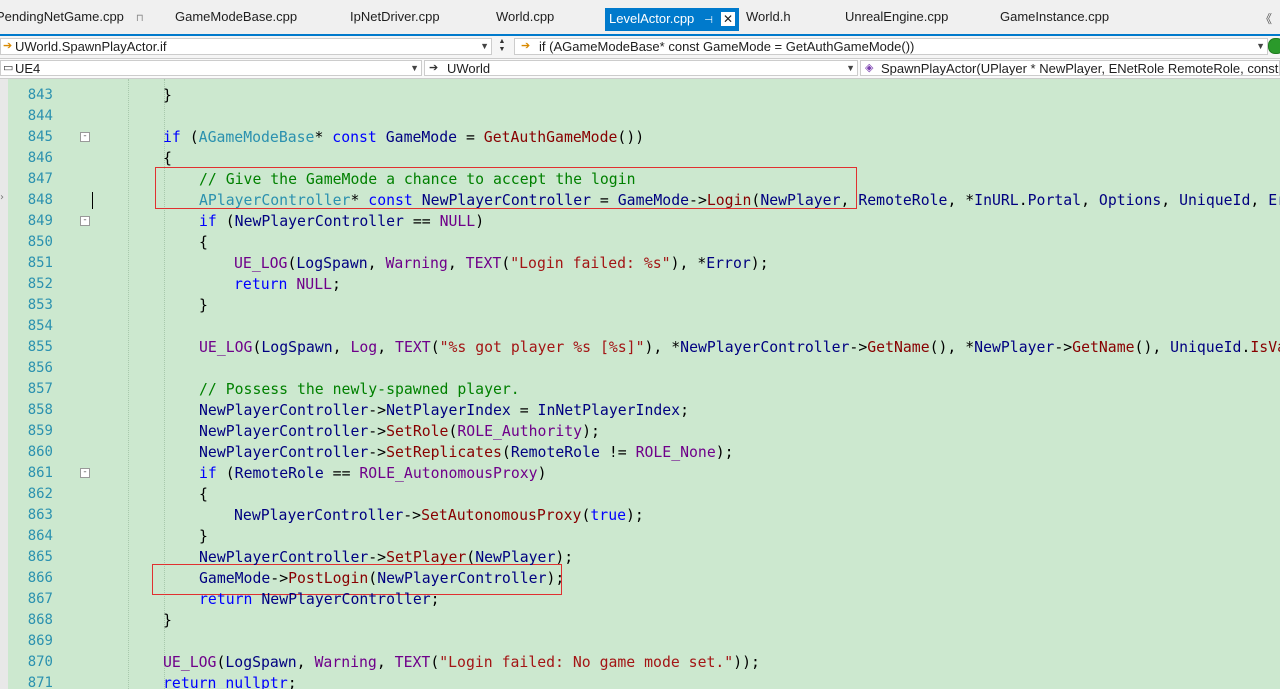 Image resolution: width=1280 pixels, height=689 pixels. What do you see at coordinates (40, 557) in the screenshot?
I see `line-number: 865` at bounding box center [40, 557].